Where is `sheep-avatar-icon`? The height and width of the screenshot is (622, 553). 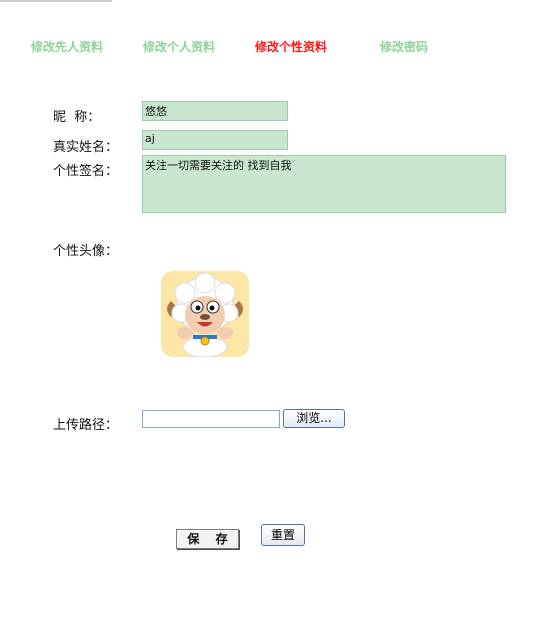
sheep-avatar-icon is located at coordinates (205, 314).